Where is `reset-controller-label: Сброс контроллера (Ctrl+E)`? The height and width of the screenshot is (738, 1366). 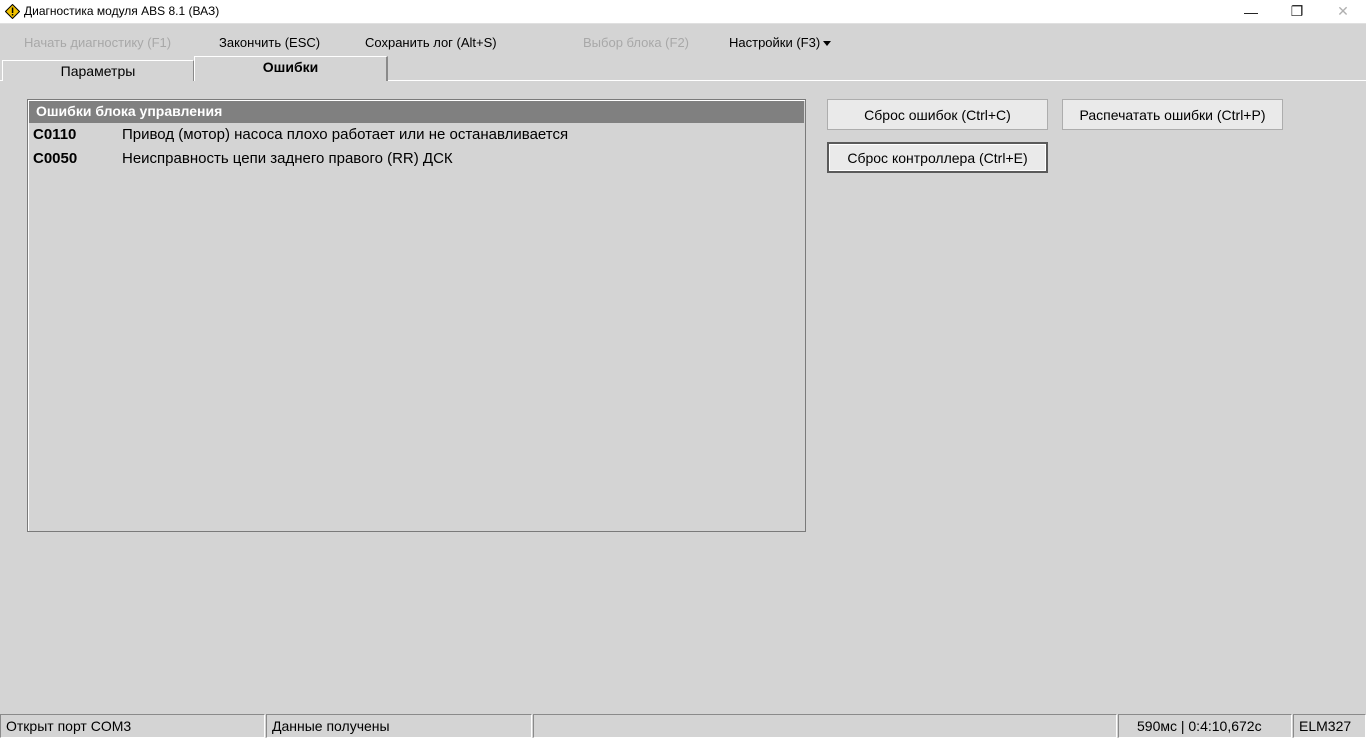
reset-controller-label: Сброс контроллера (Ctrl+E) is located at coordinates (937, 157).